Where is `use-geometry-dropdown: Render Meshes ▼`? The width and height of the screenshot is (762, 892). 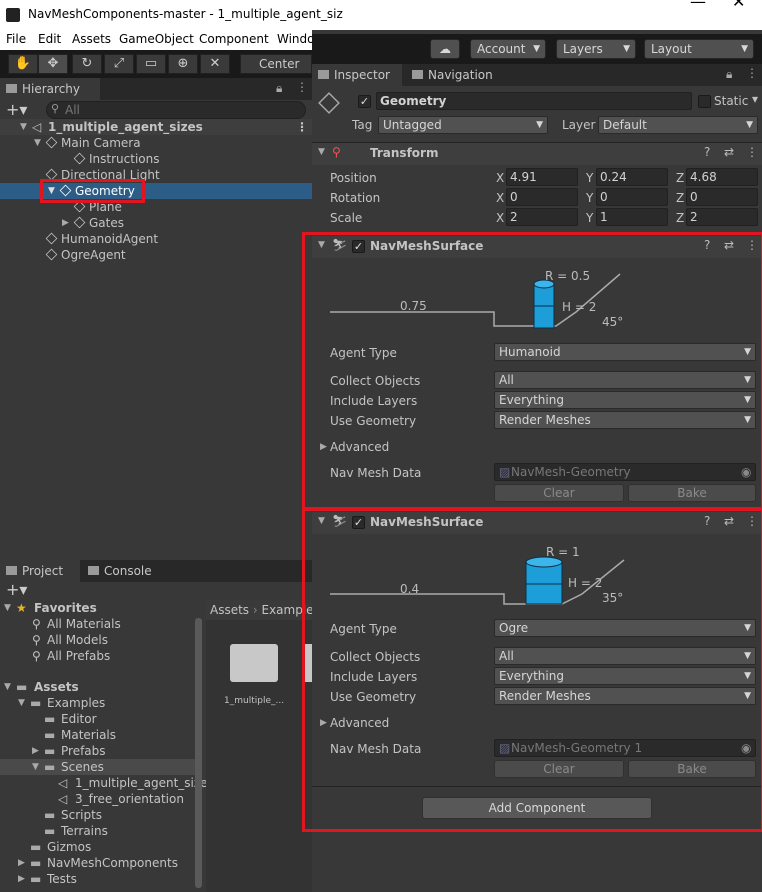 use-geometry-dropdown: Render Meshes ▼ is located at coordinates (625, 696).